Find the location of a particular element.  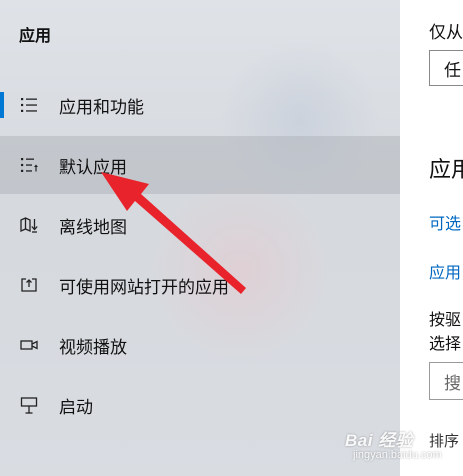

sidebar-item-startup: 启动 is located at coordinates (200, 405).